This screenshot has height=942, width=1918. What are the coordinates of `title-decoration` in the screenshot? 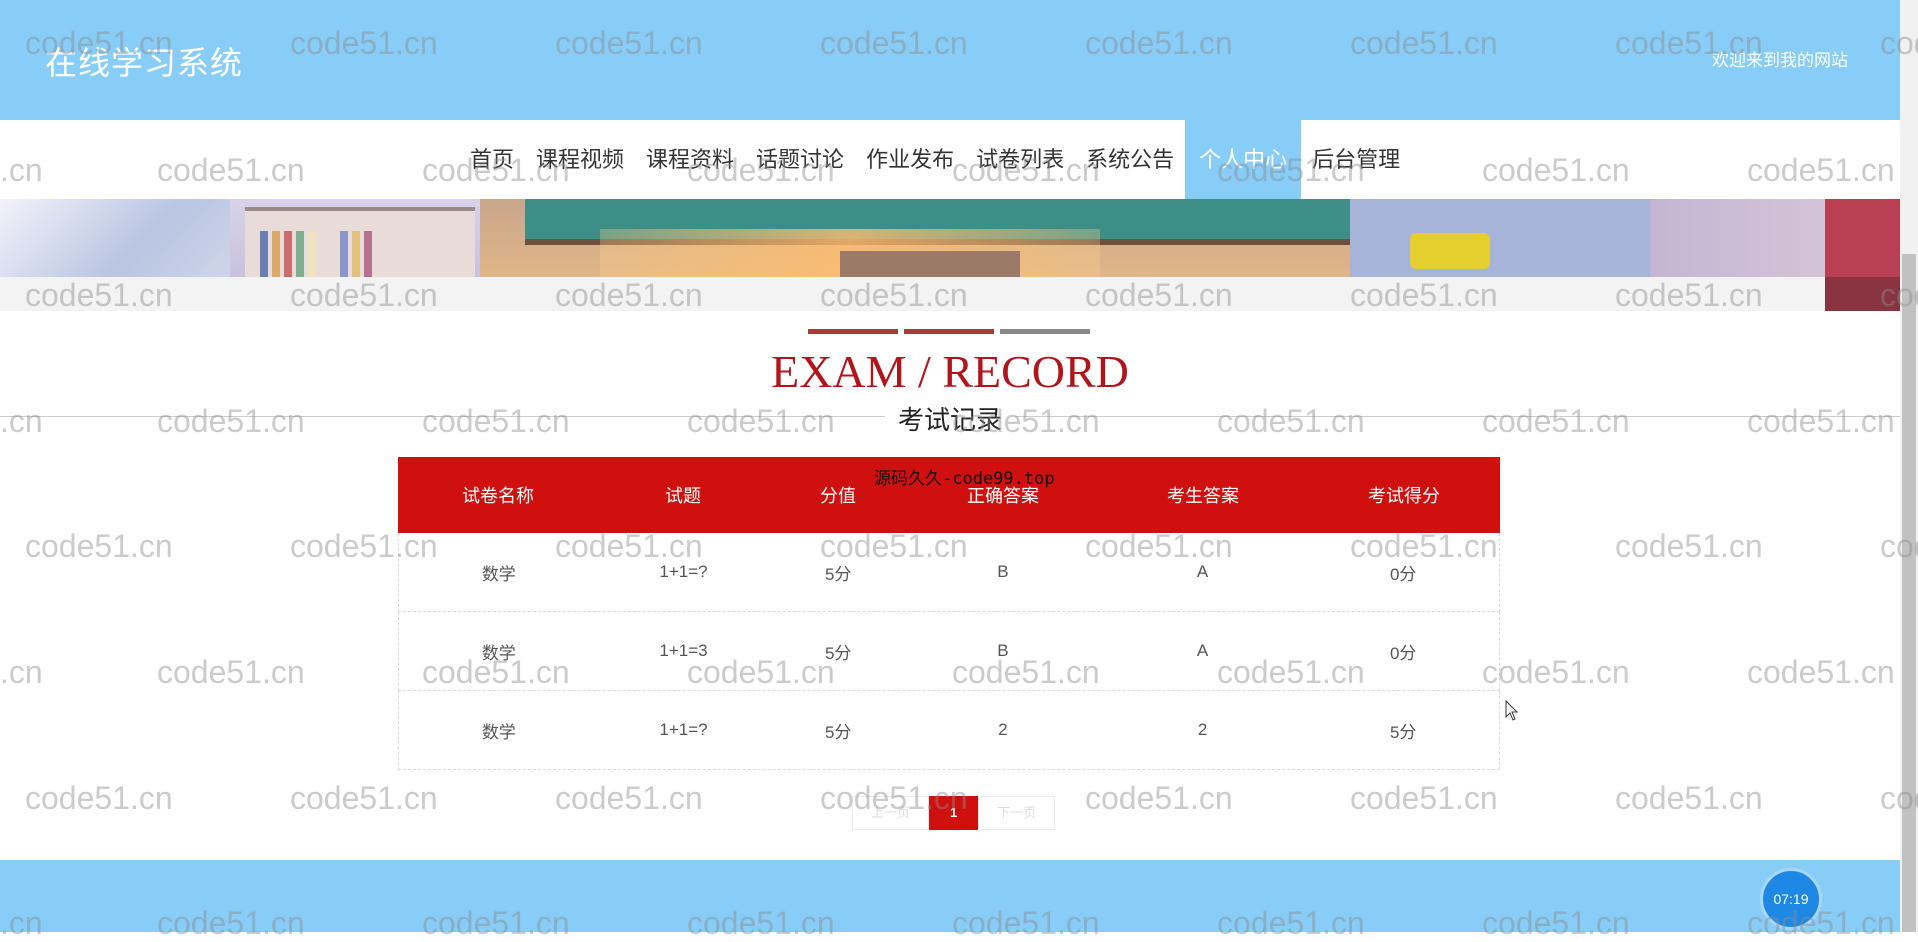 It's located at (949, 331).